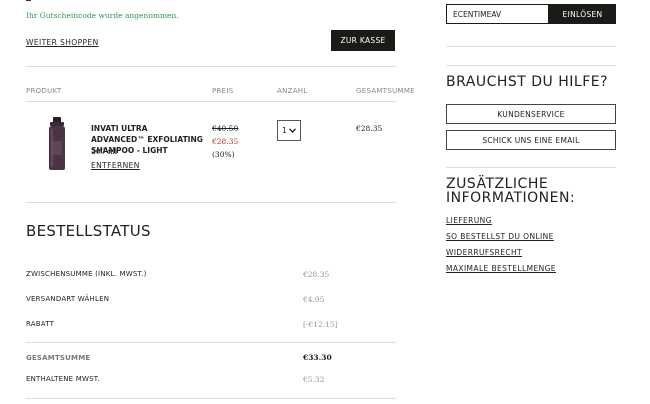  What do you see at coordinates (58, 358) in the screenshot?
I see `grand-total-label: GESAMTSUMME` at bounding box center [58, 358].